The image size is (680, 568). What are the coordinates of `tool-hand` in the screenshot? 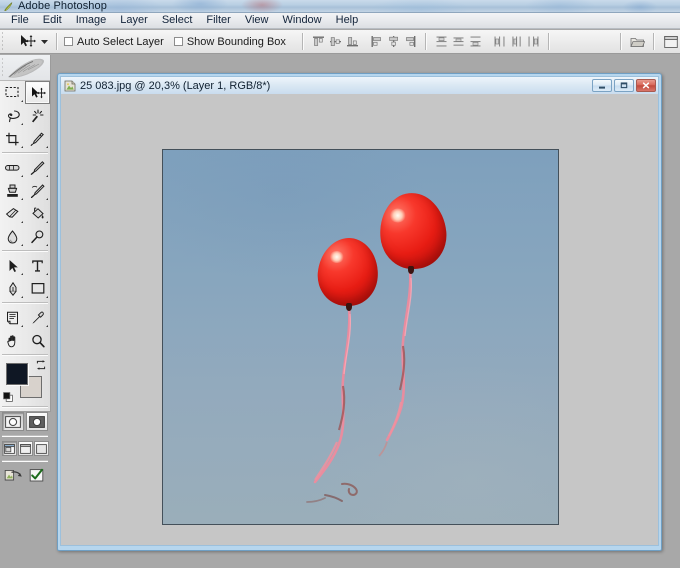 It's located at (12, 340).